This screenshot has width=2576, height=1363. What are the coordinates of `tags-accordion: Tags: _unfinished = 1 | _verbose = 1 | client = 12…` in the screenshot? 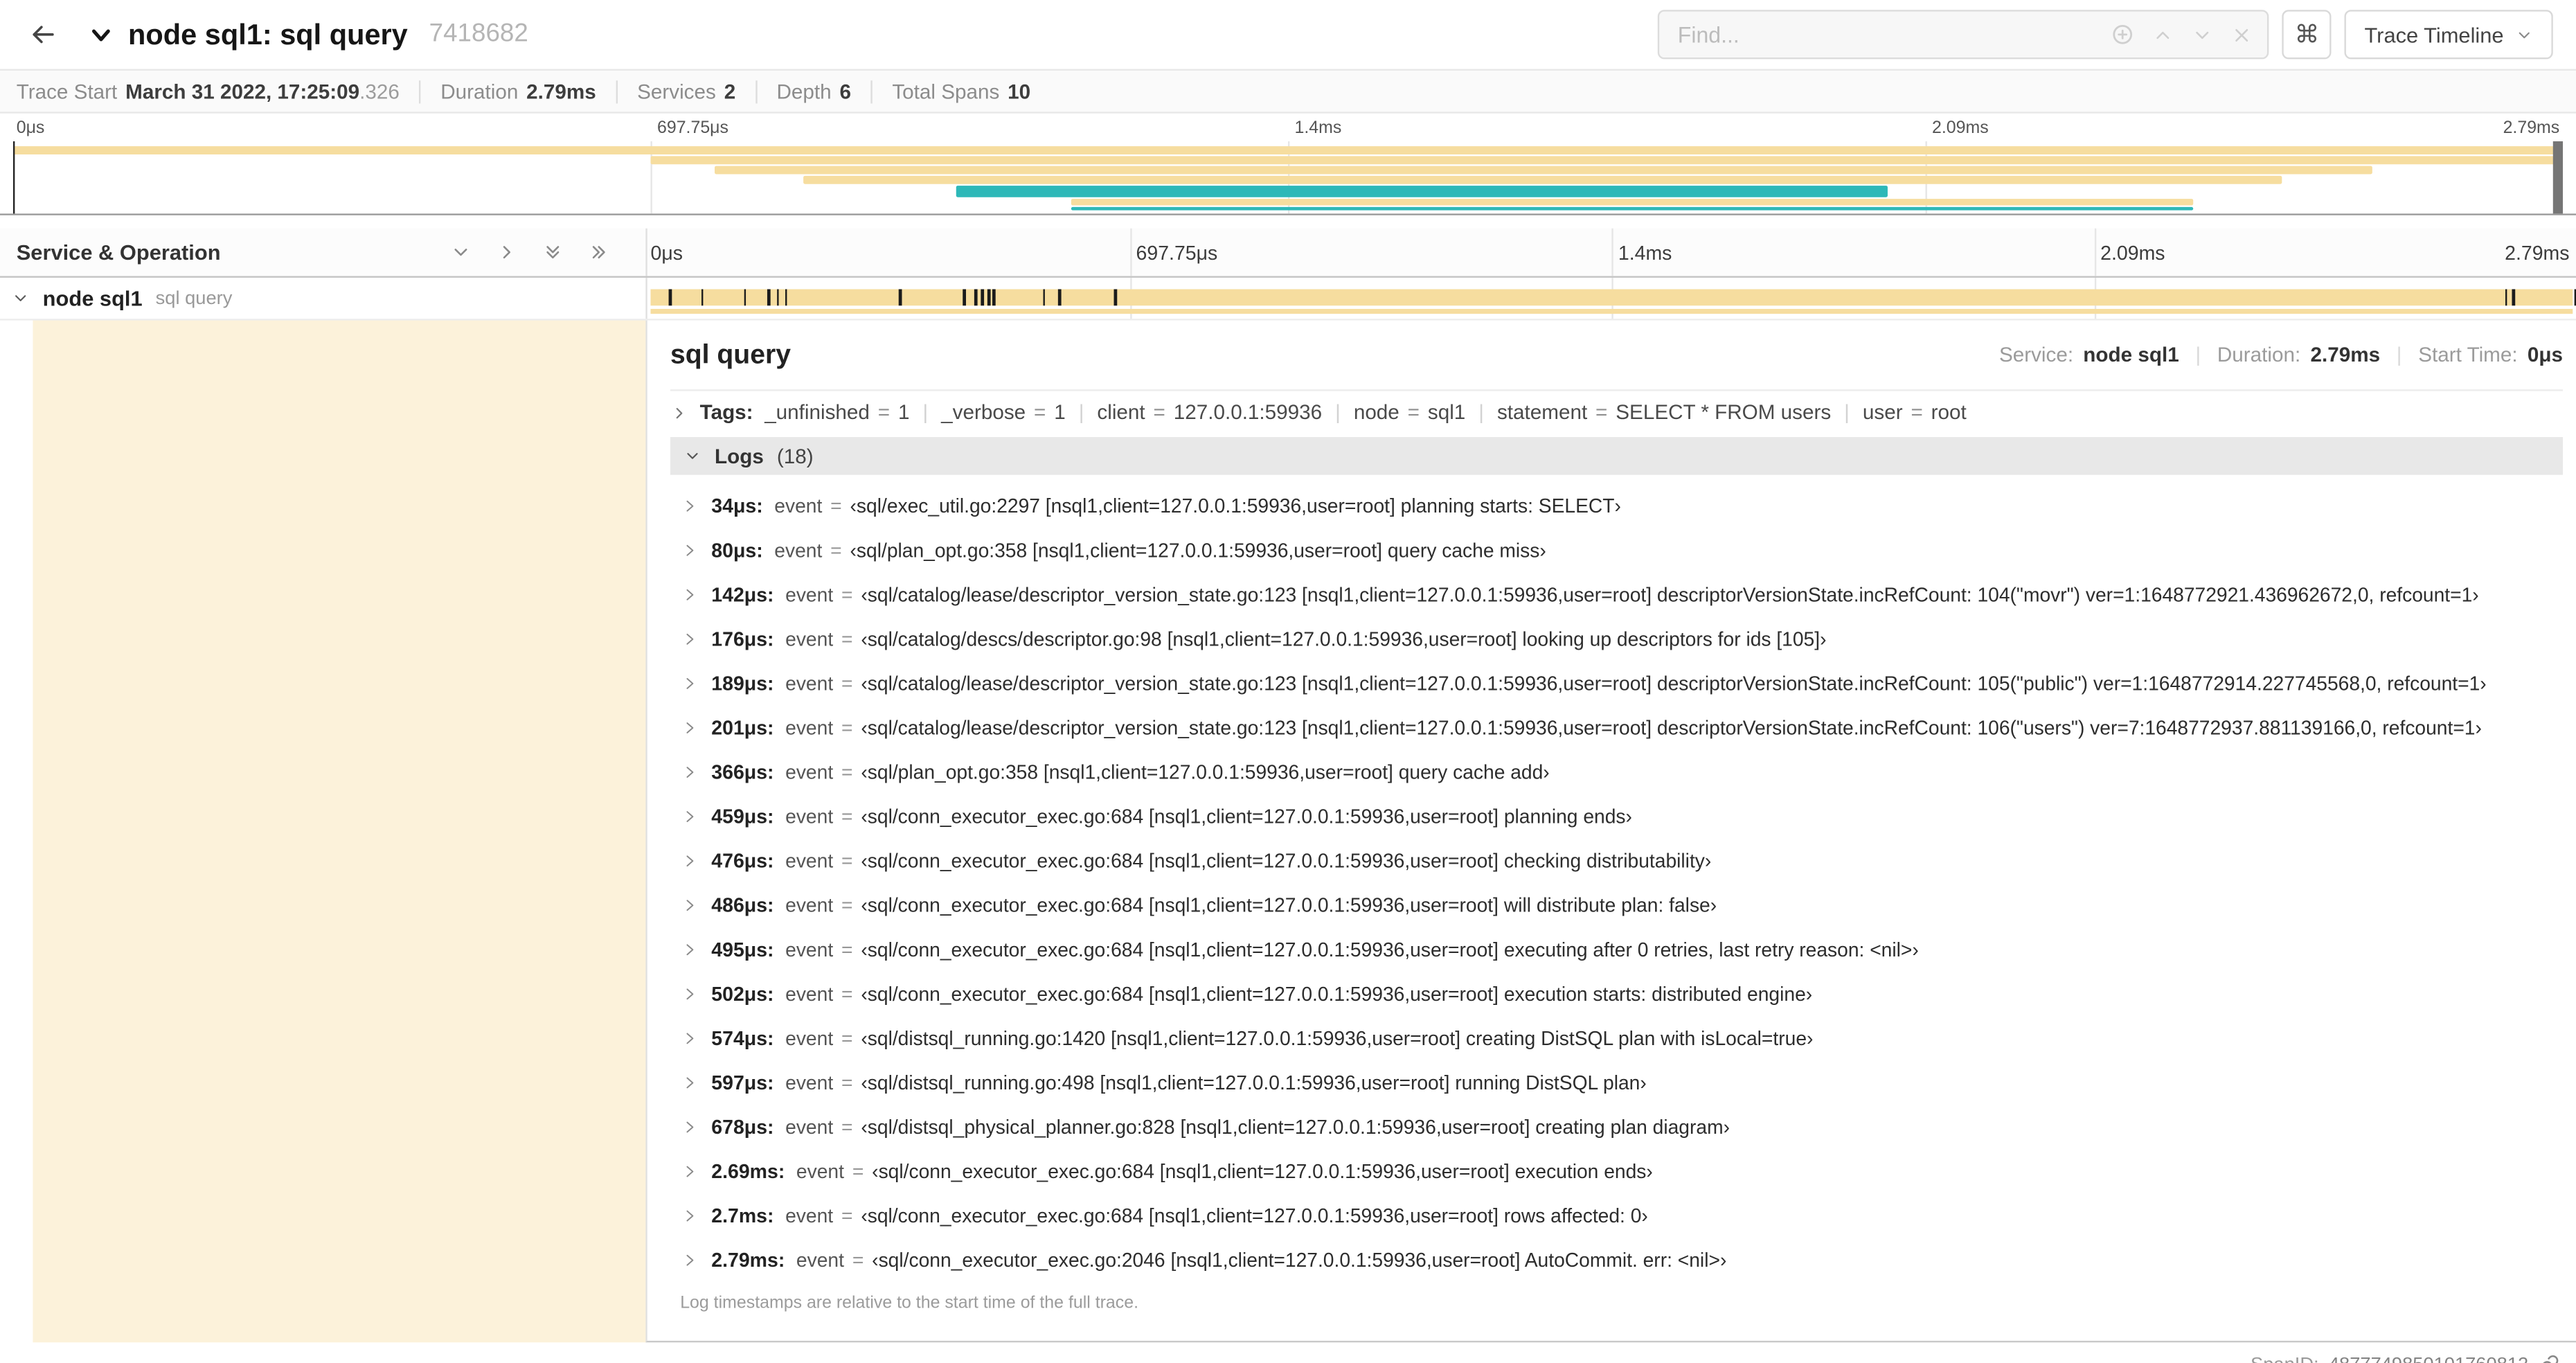 It's located at (1616, 412).